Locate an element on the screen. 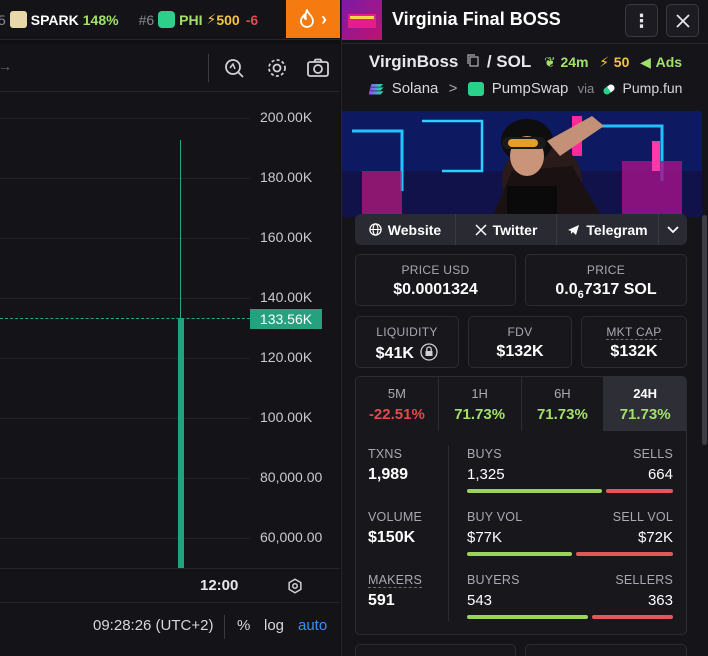 The height and width of the screenshot is (656, 708). price-usd-card: PRICE USD $0.0001324 is located at coordinates (435, 280).